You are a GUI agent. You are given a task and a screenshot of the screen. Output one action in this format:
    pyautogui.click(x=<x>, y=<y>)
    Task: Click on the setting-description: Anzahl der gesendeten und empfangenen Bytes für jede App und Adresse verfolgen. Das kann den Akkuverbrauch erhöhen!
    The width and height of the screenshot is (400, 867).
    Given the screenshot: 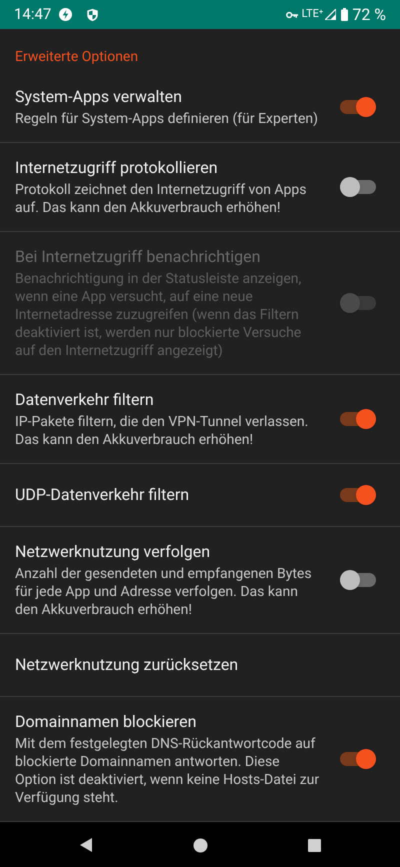 What is the action you would take?
    pyautogui.click(x=164, y=592)
    